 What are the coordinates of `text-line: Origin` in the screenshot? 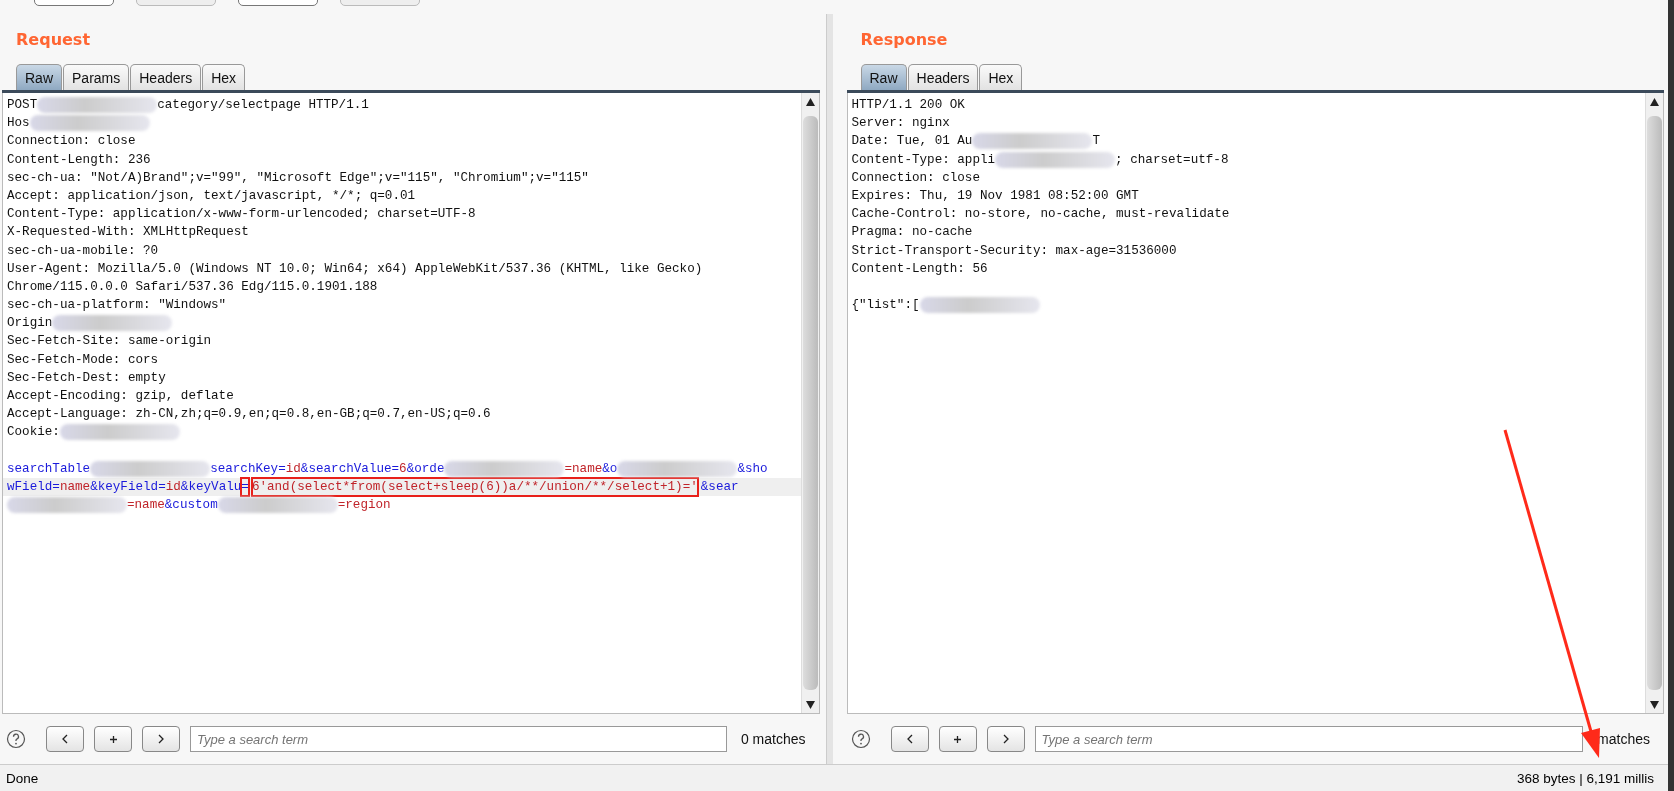 It's located at (30, 324).